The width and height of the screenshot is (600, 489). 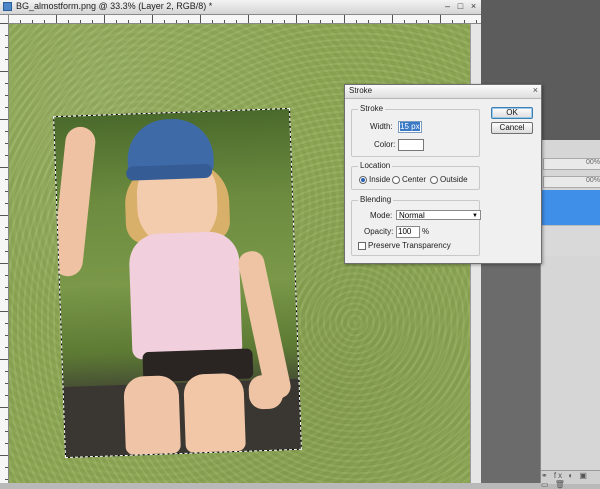 I want to click on layers-panel: 00% 00% ⚭ fx ◐ ▣ ▭ 🗑, so click(x=570, y=314).